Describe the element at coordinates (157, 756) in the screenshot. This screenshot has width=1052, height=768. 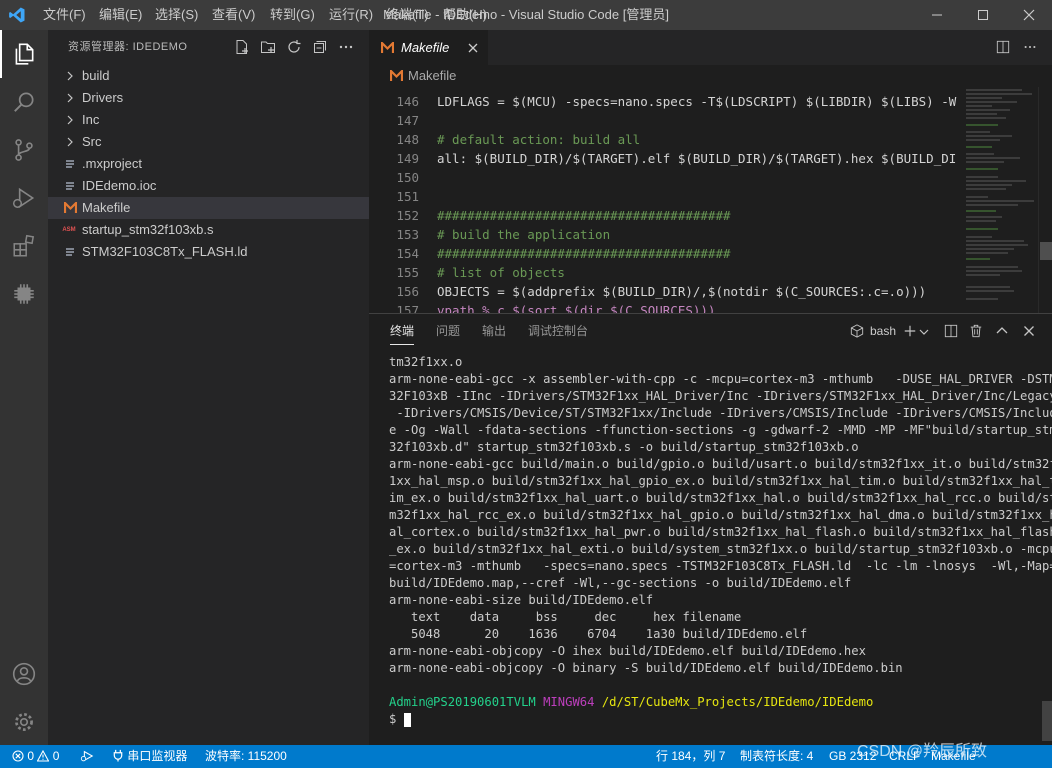
I see `serial-monitor-label: 串口监视器` at that location.